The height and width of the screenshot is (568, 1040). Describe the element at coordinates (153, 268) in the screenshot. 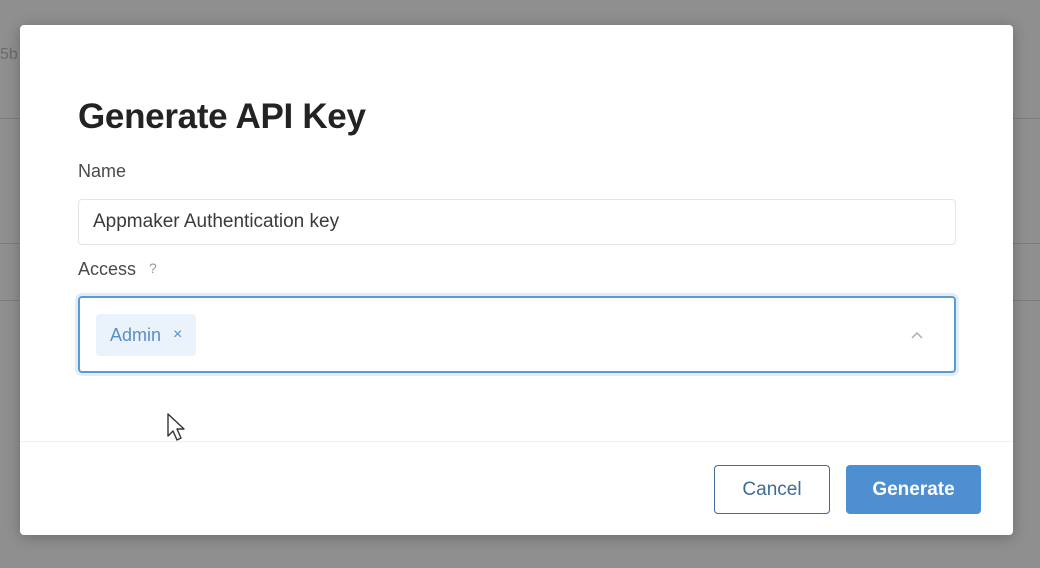

I see `question-mark-icon: ?` at that location.